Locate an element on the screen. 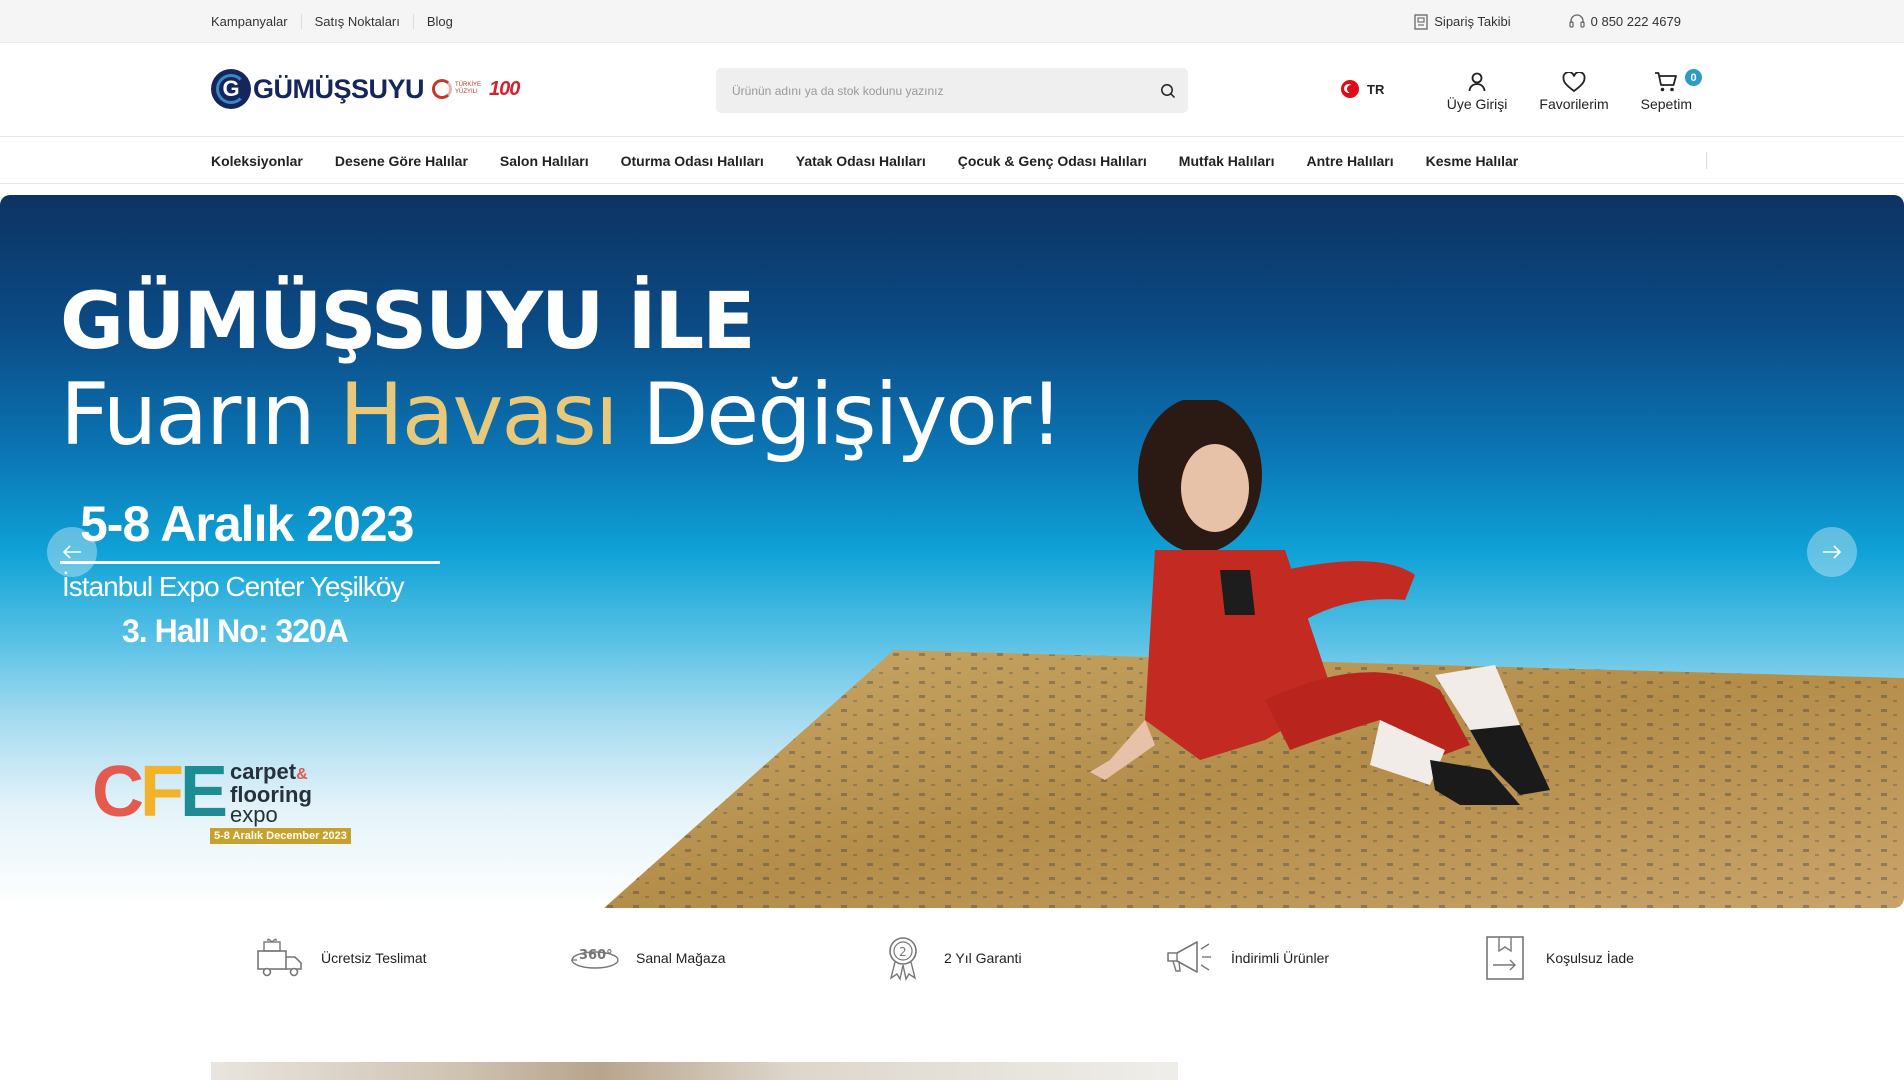  feature-warranty: 2 2 Yıl Garanti is located at coordinates (950, 958).